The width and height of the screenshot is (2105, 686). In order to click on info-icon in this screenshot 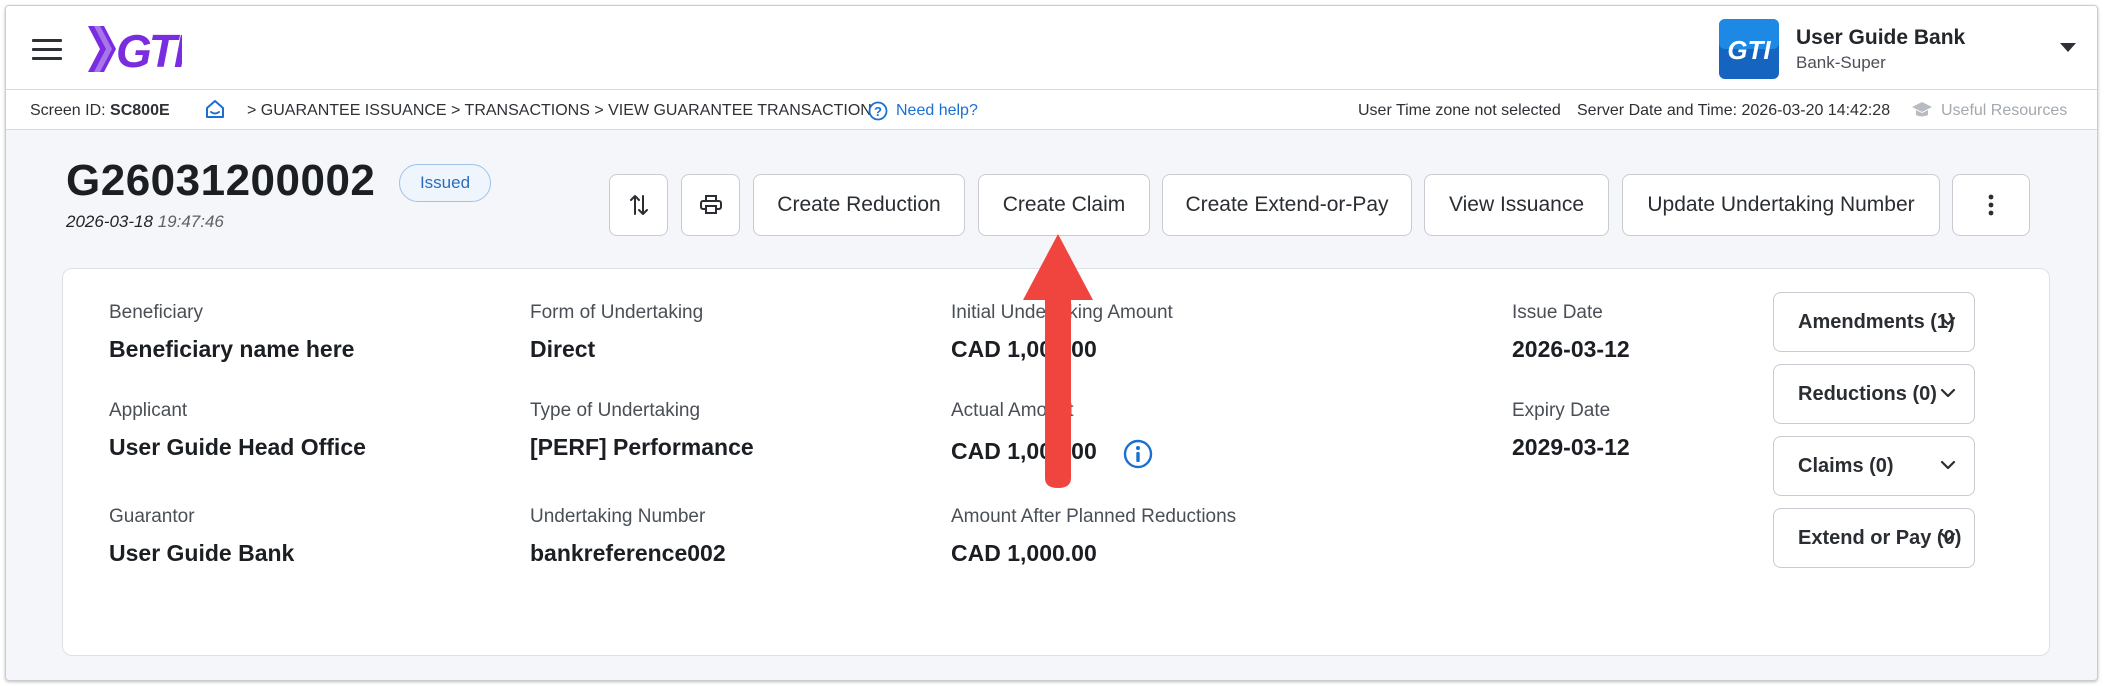, I will do `click(1138, 454)`.